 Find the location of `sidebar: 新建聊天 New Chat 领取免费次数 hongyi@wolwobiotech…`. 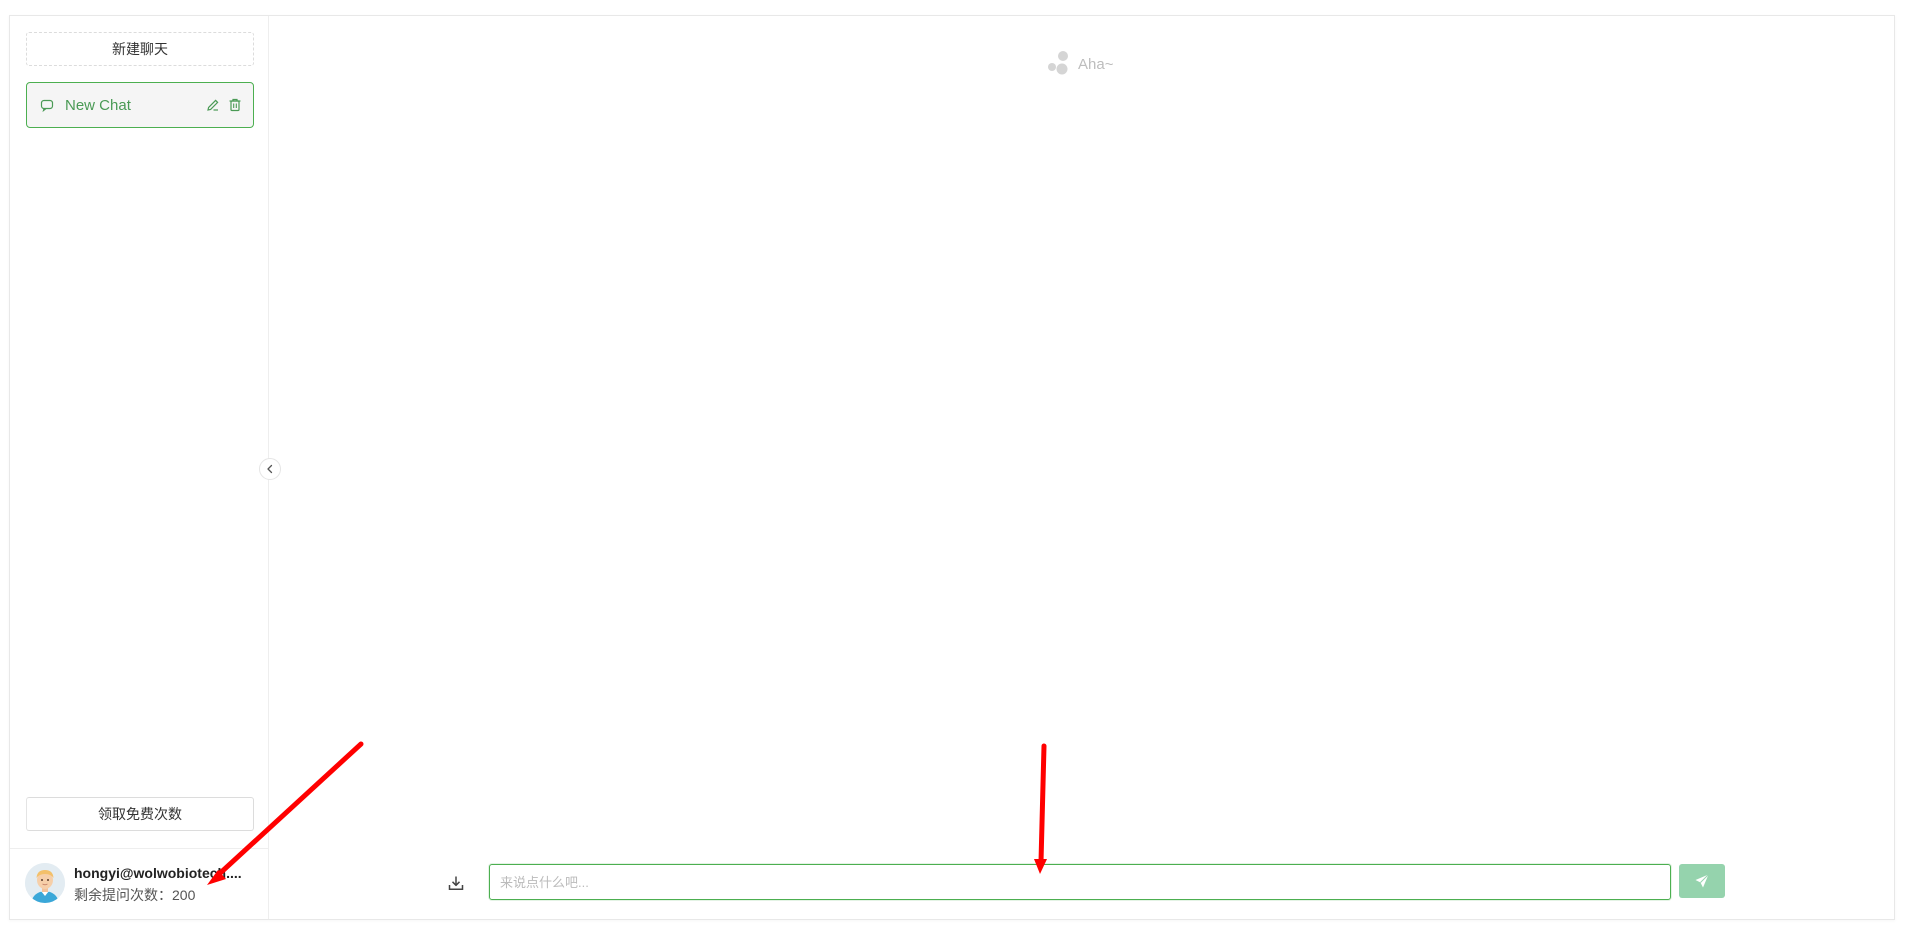

sidebar: 新建聊天 New Chat 领取免费次数 hongyi@wolwobiotech… is located at coordinates (139, 467).